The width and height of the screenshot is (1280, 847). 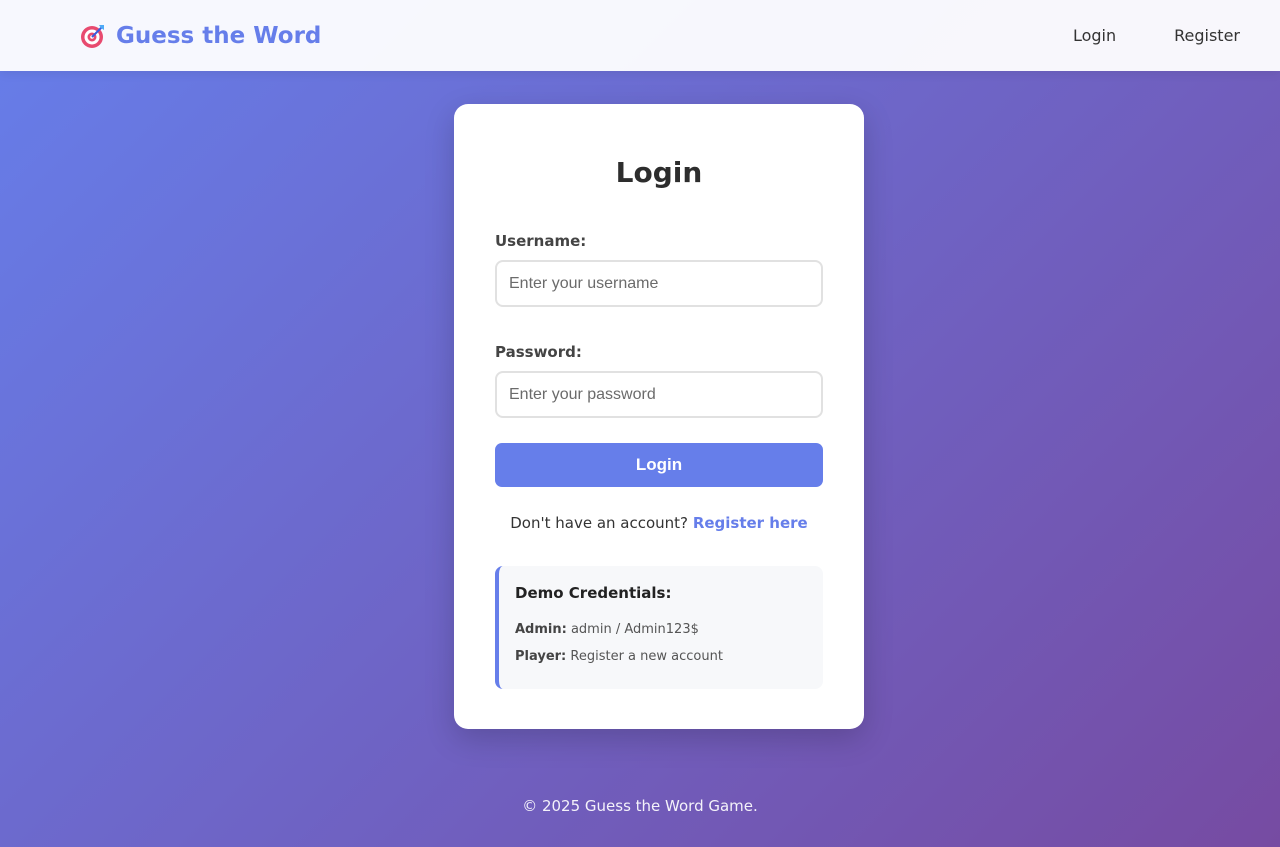 What do you see at coordinates (640, 35) in the screenshot?
I see `navbar: Guess the Word Login Register` at bounding box center [640, 35].